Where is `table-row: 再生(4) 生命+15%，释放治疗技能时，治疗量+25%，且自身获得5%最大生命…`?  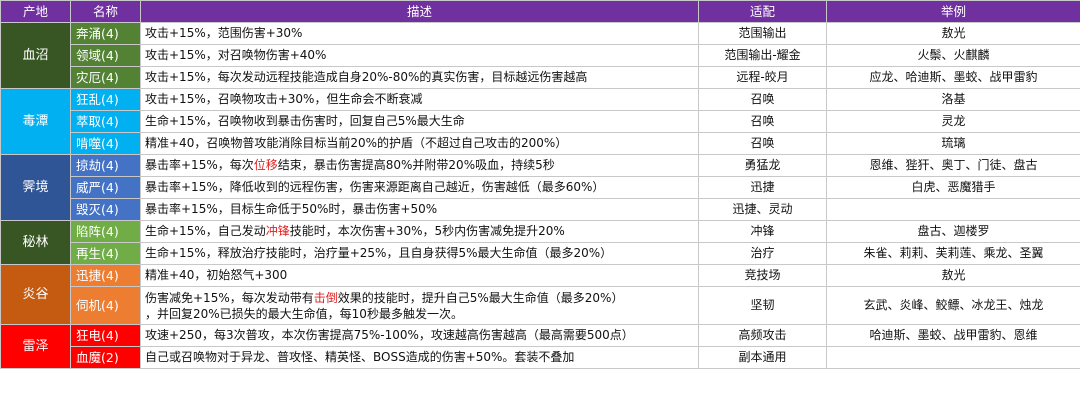
table-row: 再生(4) 生命+15%，释放治疗技能时，治疗量+25%，且自身获得5%最大生命… is located at coordinates (540, 253).